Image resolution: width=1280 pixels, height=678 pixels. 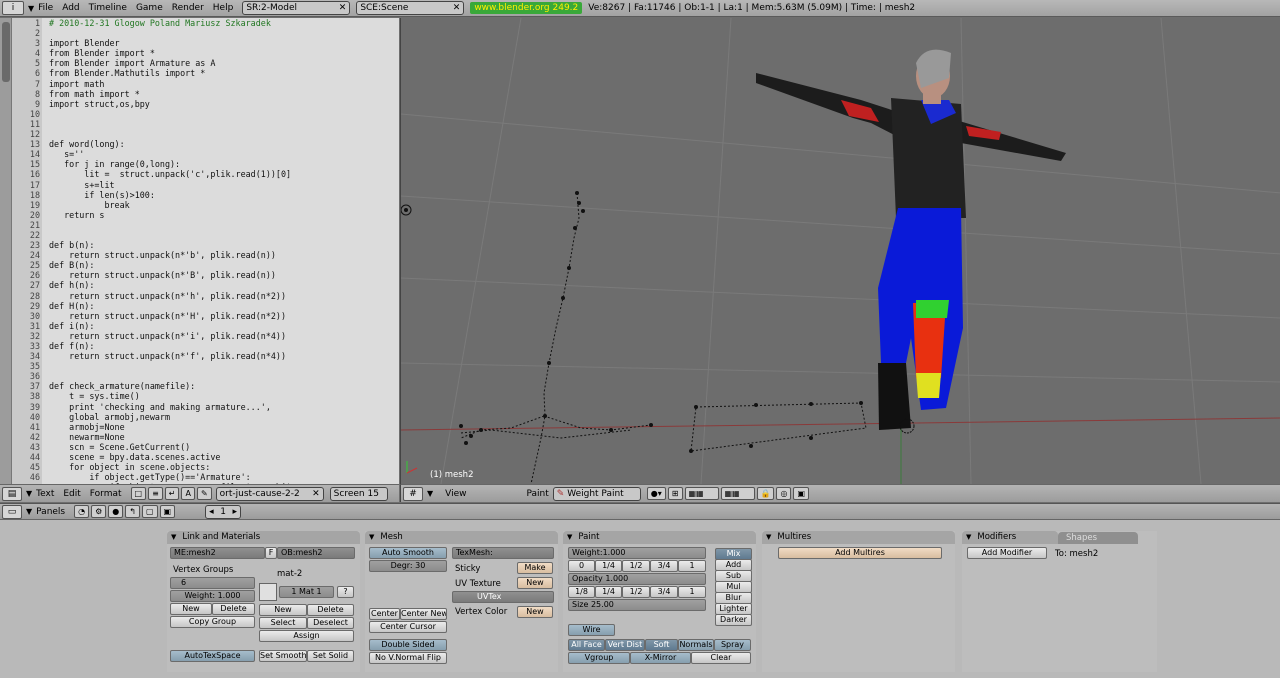 What do you see at coordinates (1098, 537) in the screenshot?
I see `tab-shapes: Shapes` at bounding box center [1098, 537].